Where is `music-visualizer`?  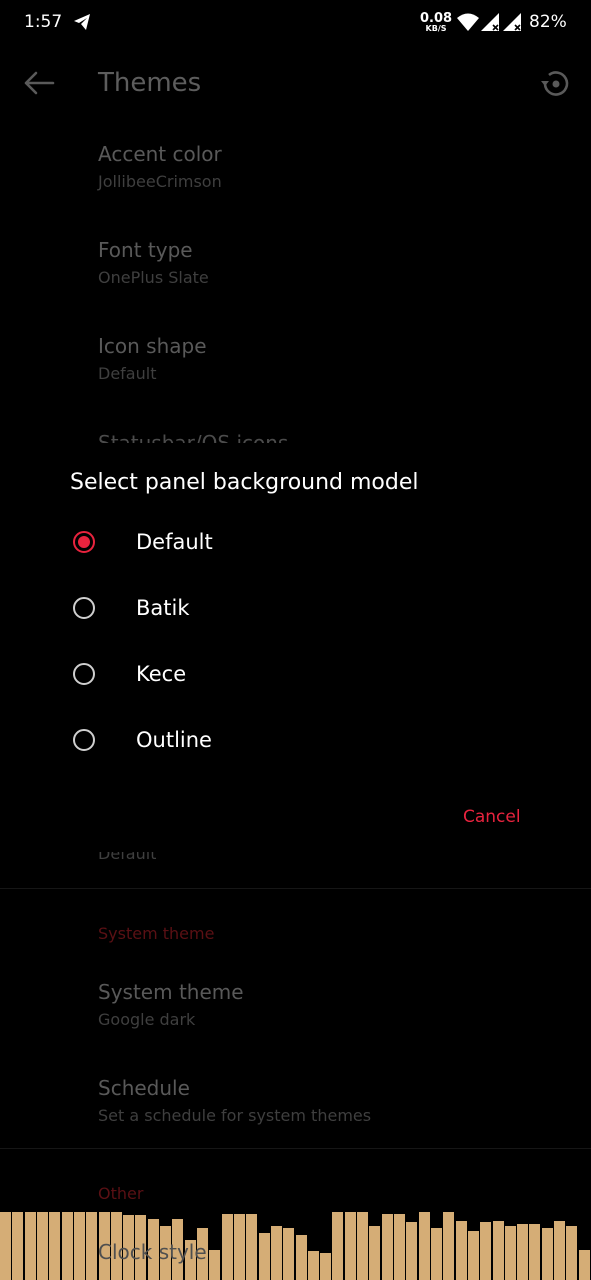 music-visualizer is located at coordinates (295, 1244).